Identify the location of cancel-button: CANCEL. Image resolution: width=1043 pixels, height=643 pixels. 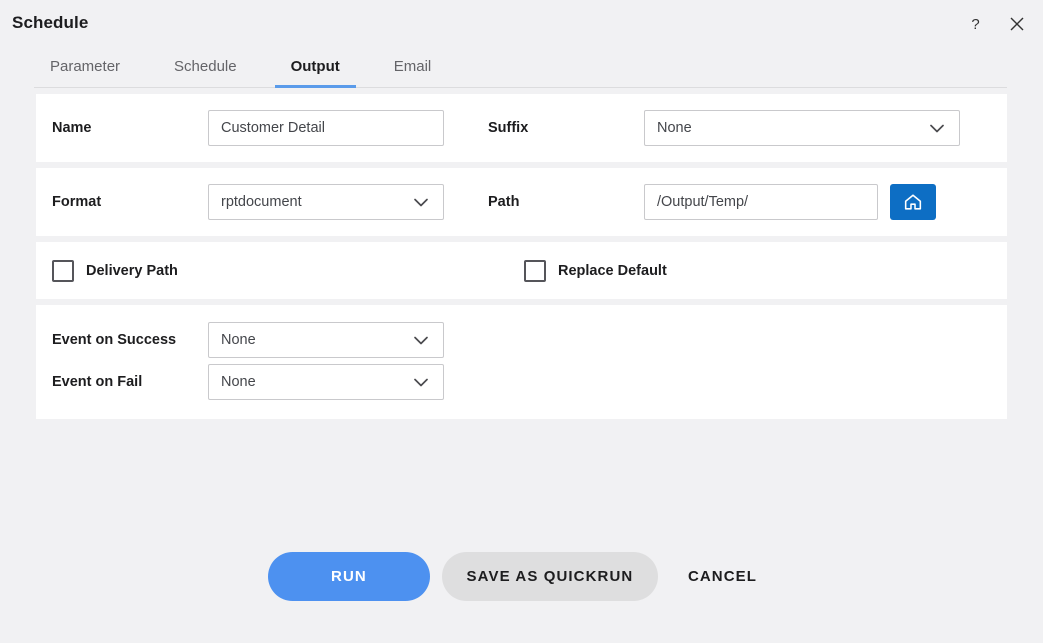
(722, 576).